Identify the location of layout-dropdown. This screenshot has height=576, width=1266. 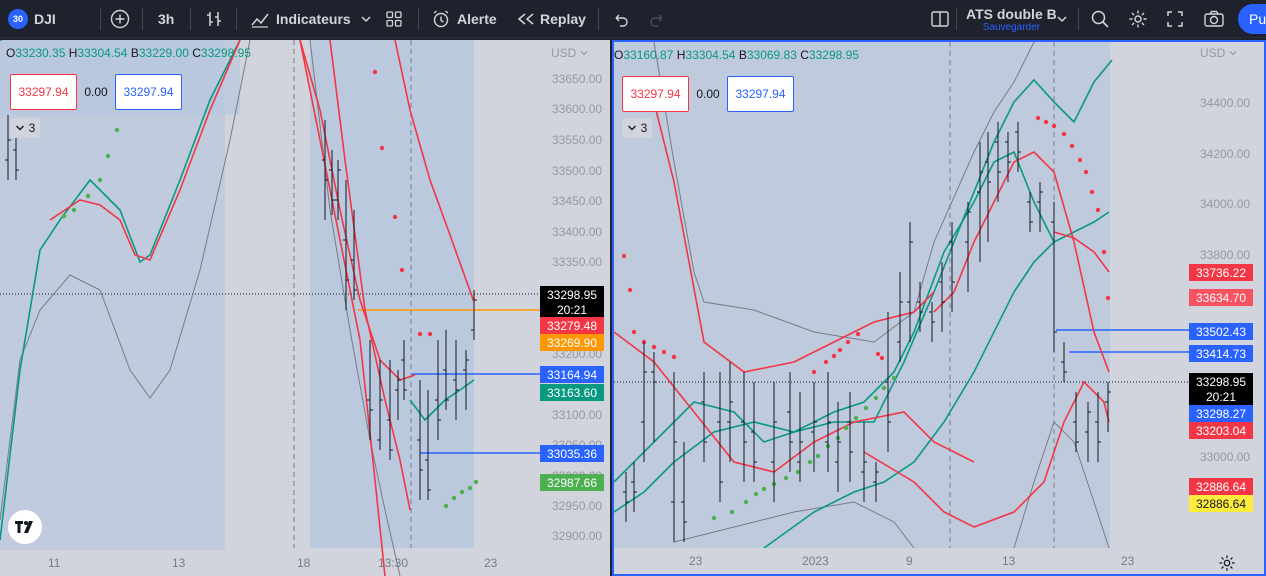
(1062, 19).